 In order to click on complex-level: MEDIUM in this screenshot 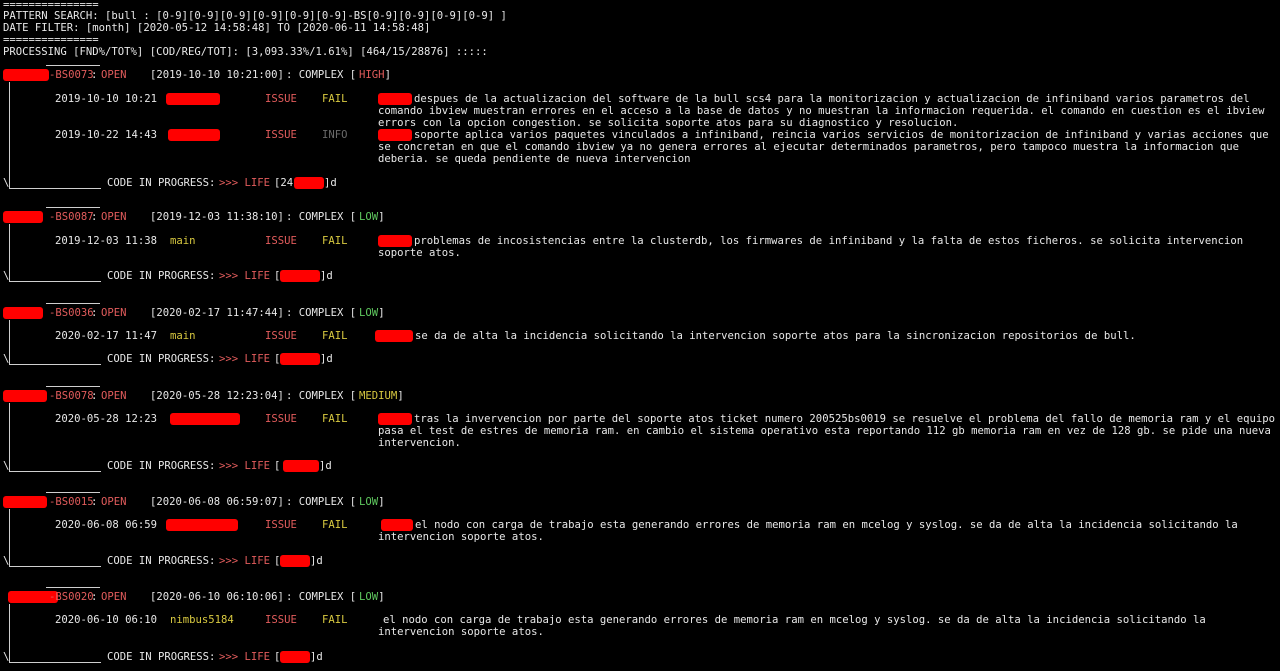, I will do `click(378, 396)`.